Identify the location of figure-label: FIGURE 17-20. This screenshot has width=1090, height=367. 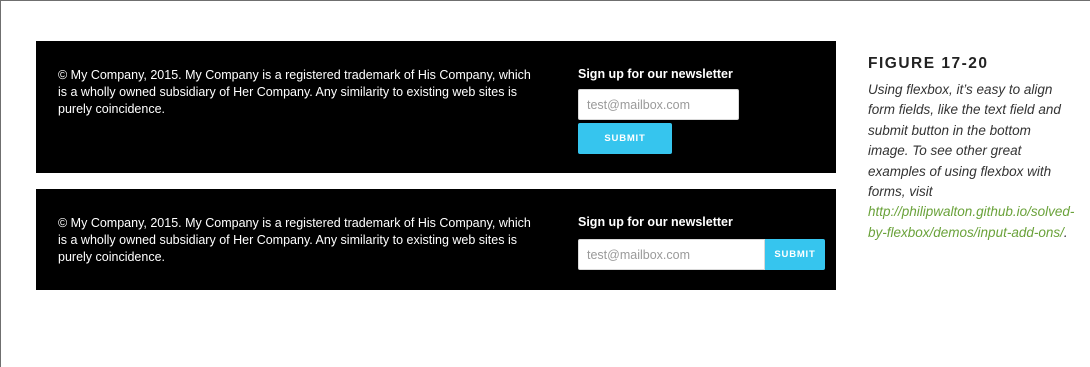
(928, 63).